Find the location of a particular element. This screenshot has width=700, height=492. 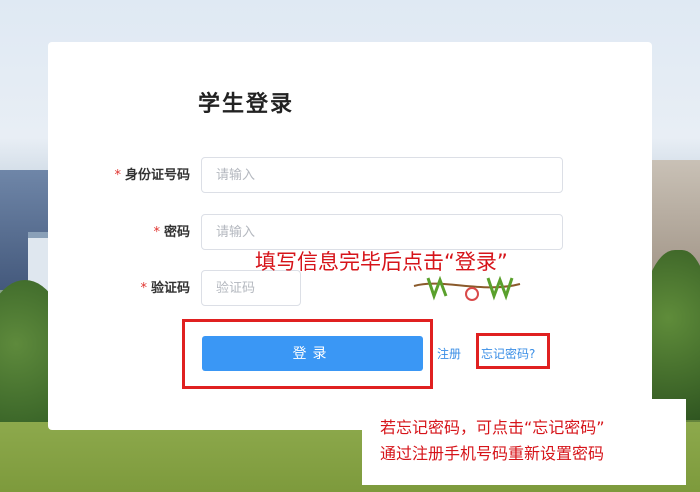

password-input is located at coordinates (382, 232).